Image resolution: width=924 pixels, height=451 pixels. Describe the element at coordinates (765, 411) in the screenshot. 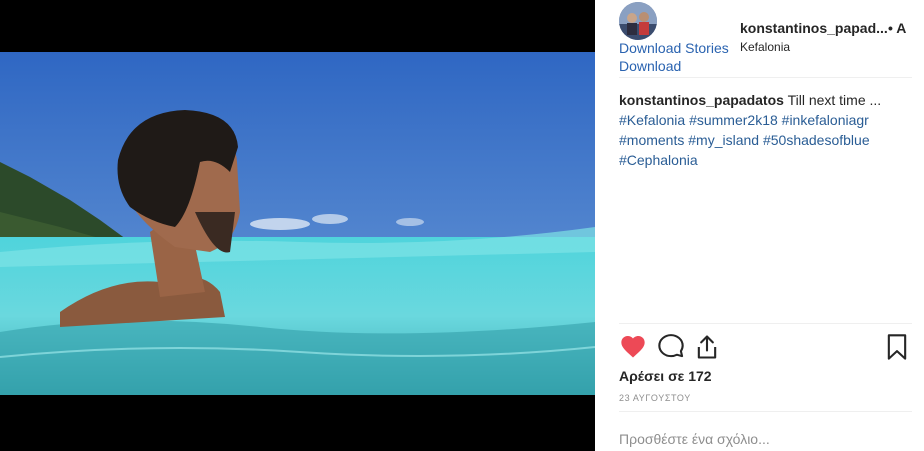

I see `comment-divider` at that location.